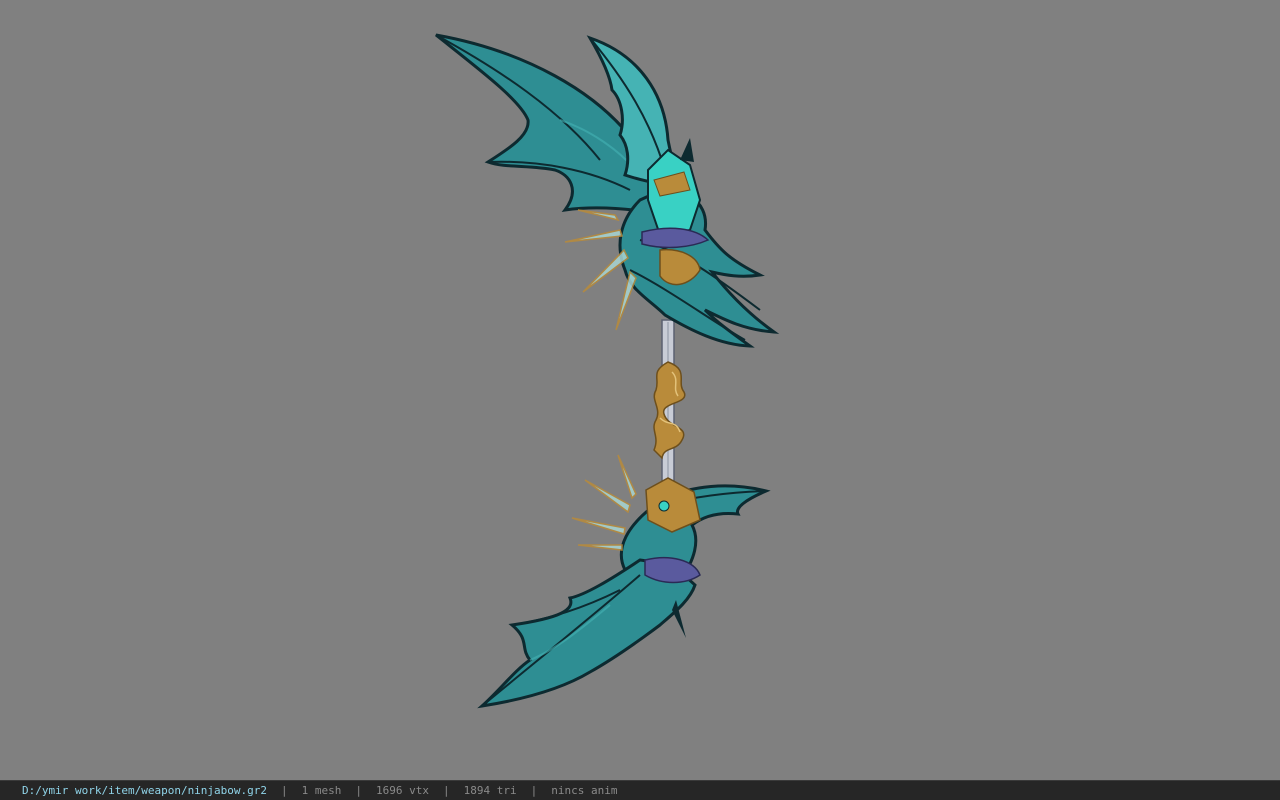 The image size is (1280, 800). Describe the element at coordinates (321, 790) in the screenshot. I see `status-mesh-count: 1 mesh` at that location.